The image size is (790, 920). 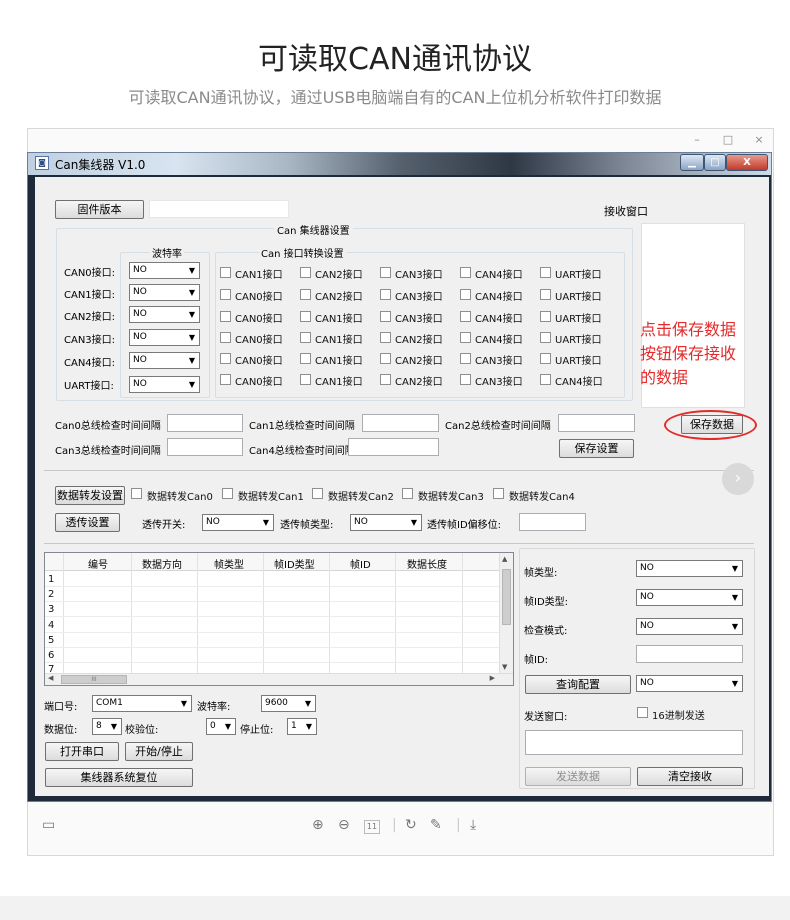 I want to click on frame-id-type-select: NO, so click(x=689, y=597).